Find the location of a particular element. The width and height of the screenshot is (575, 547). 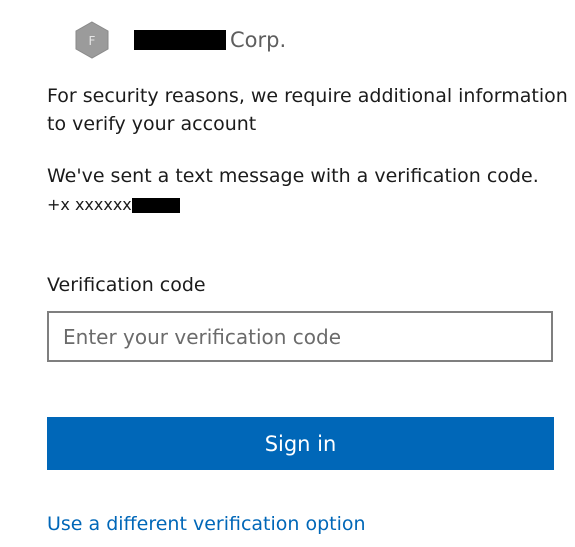

phone-prefix: +x xxxxxx is located at coordinates (89, 204).